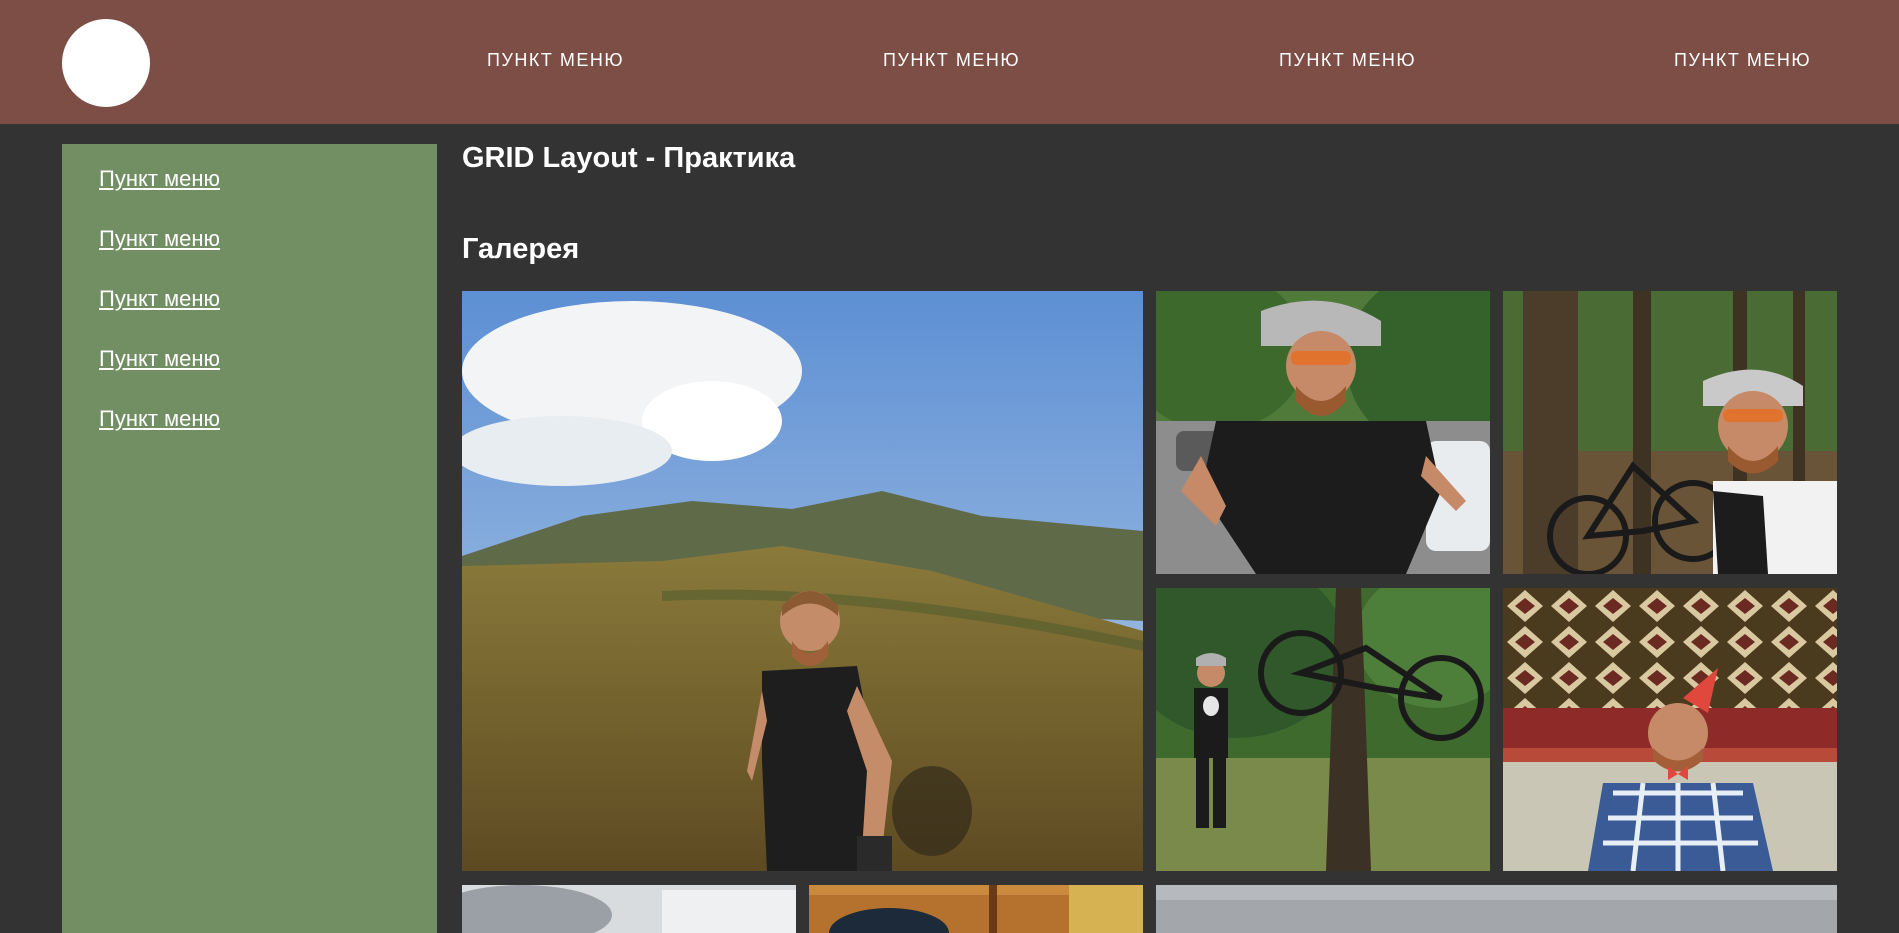  Describe the element at coordinates (1347, 60) in the screenshot. I see `top-nav-item-3: ПУНКТ МЕНЮ` at that location.